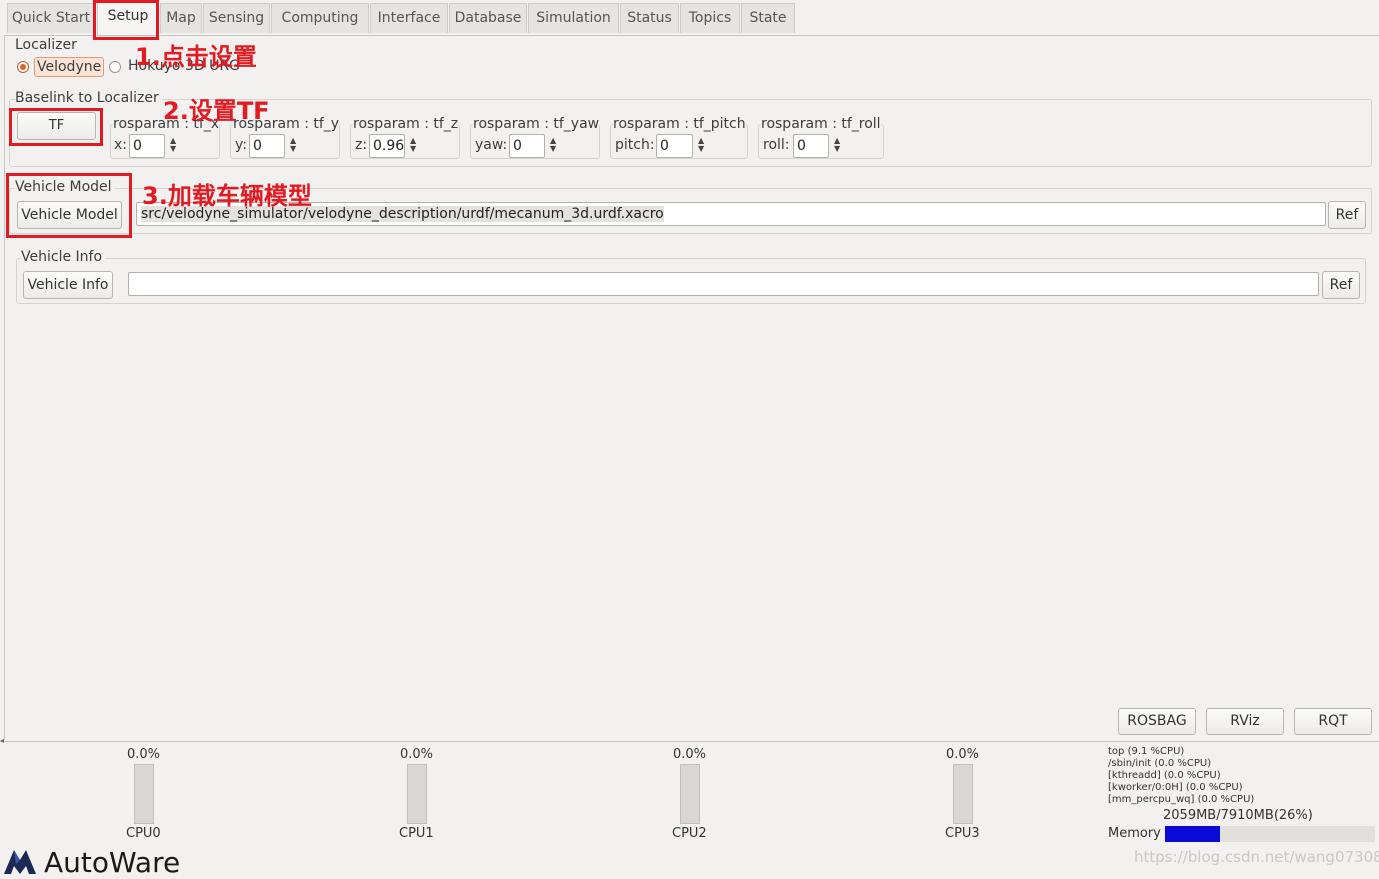  What do you see at coordinates (293, 145) in the screenshot?
I see `tf-y-stepper: ▲ ▼` at bounding box center [293, 145].